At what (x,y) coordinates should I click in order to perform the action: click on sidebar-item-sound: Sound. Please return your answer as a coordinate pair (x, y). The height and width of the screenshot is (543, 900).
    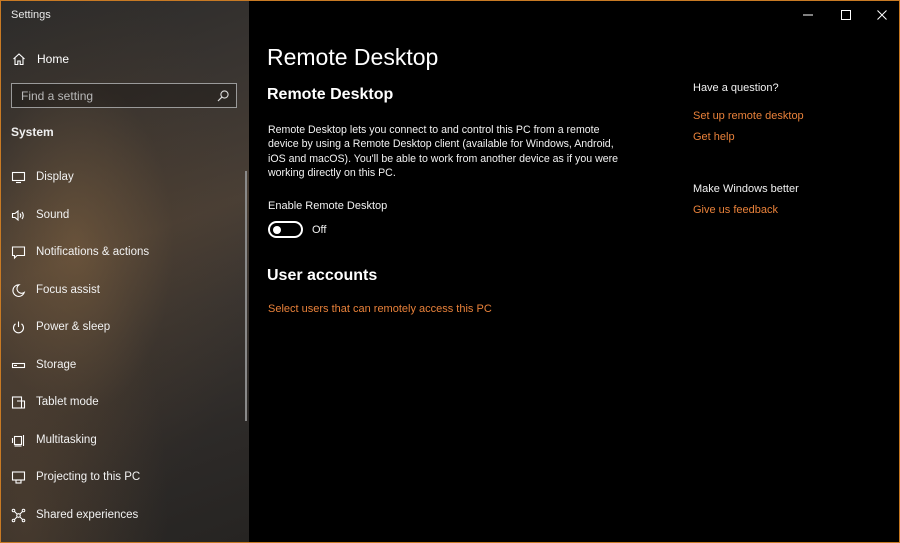
    Looking at the image, I should click on (125, 216).